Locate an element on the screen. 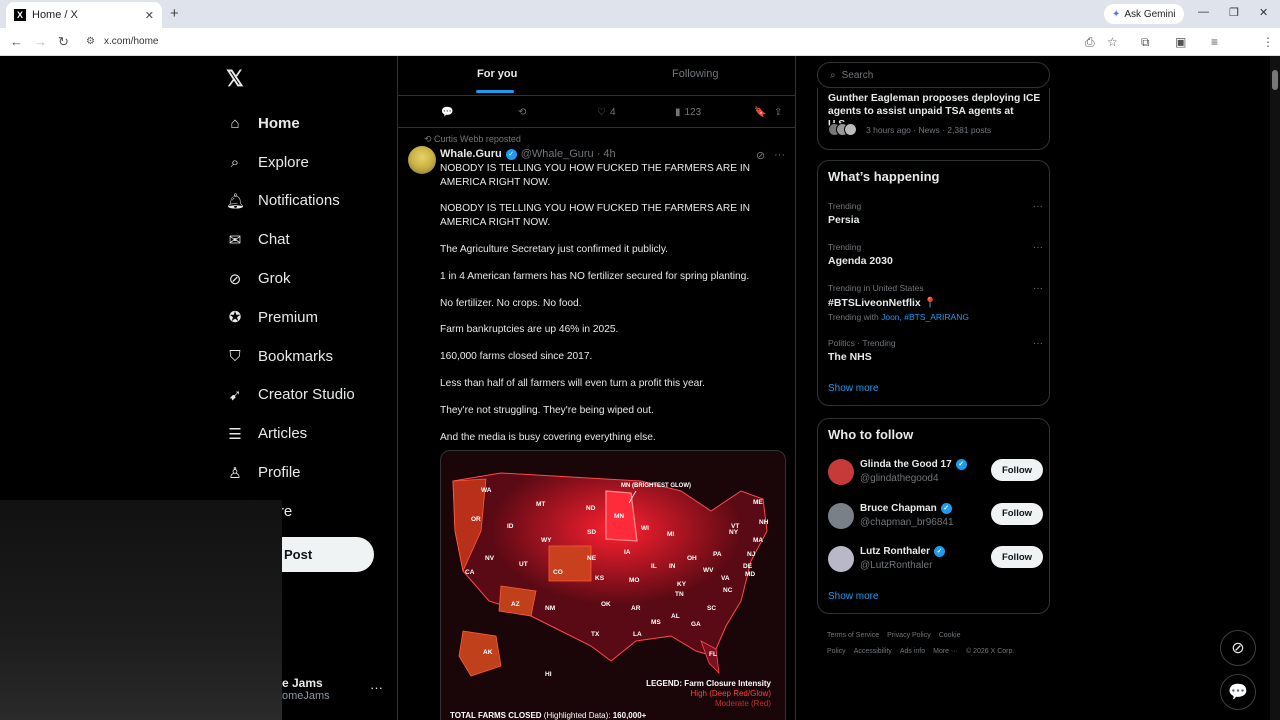  url-field: x.com/home is located at coordinates (131, 41).